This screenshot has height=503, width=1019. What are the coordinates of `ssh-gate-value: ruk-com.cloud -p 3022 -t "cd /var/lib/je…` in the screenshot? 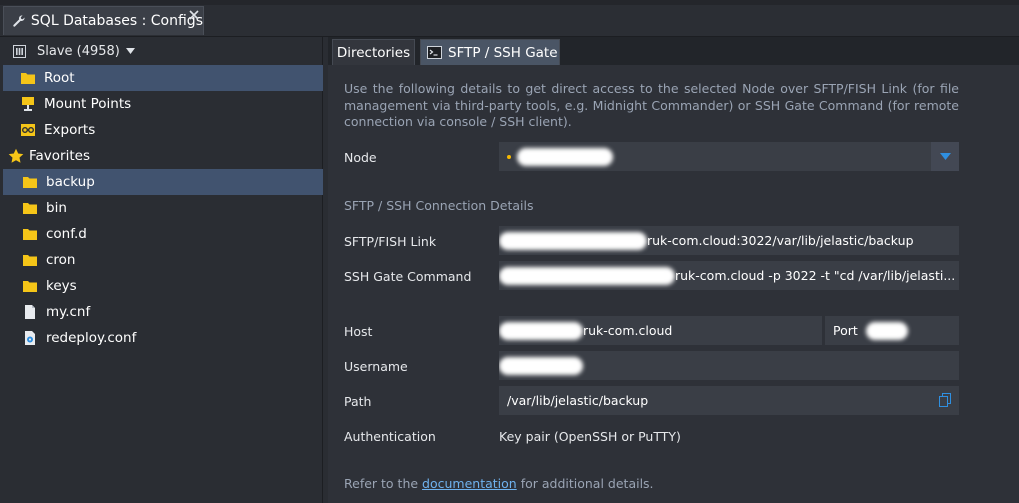 It's located at (815, 275).